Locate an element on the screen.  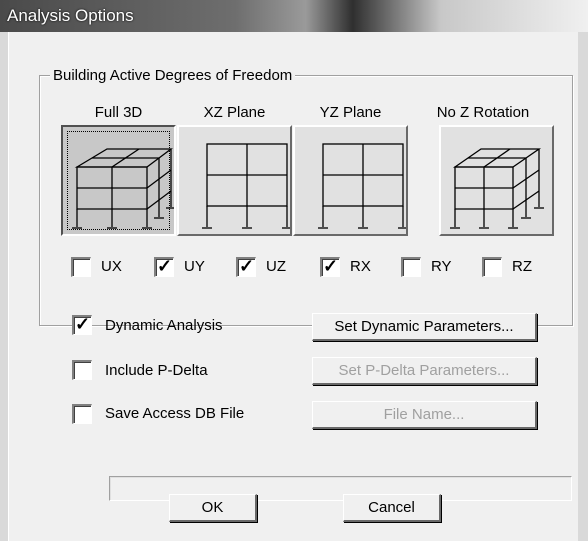
rx-checkbox: ✓ is located at coordinates (330, 266).